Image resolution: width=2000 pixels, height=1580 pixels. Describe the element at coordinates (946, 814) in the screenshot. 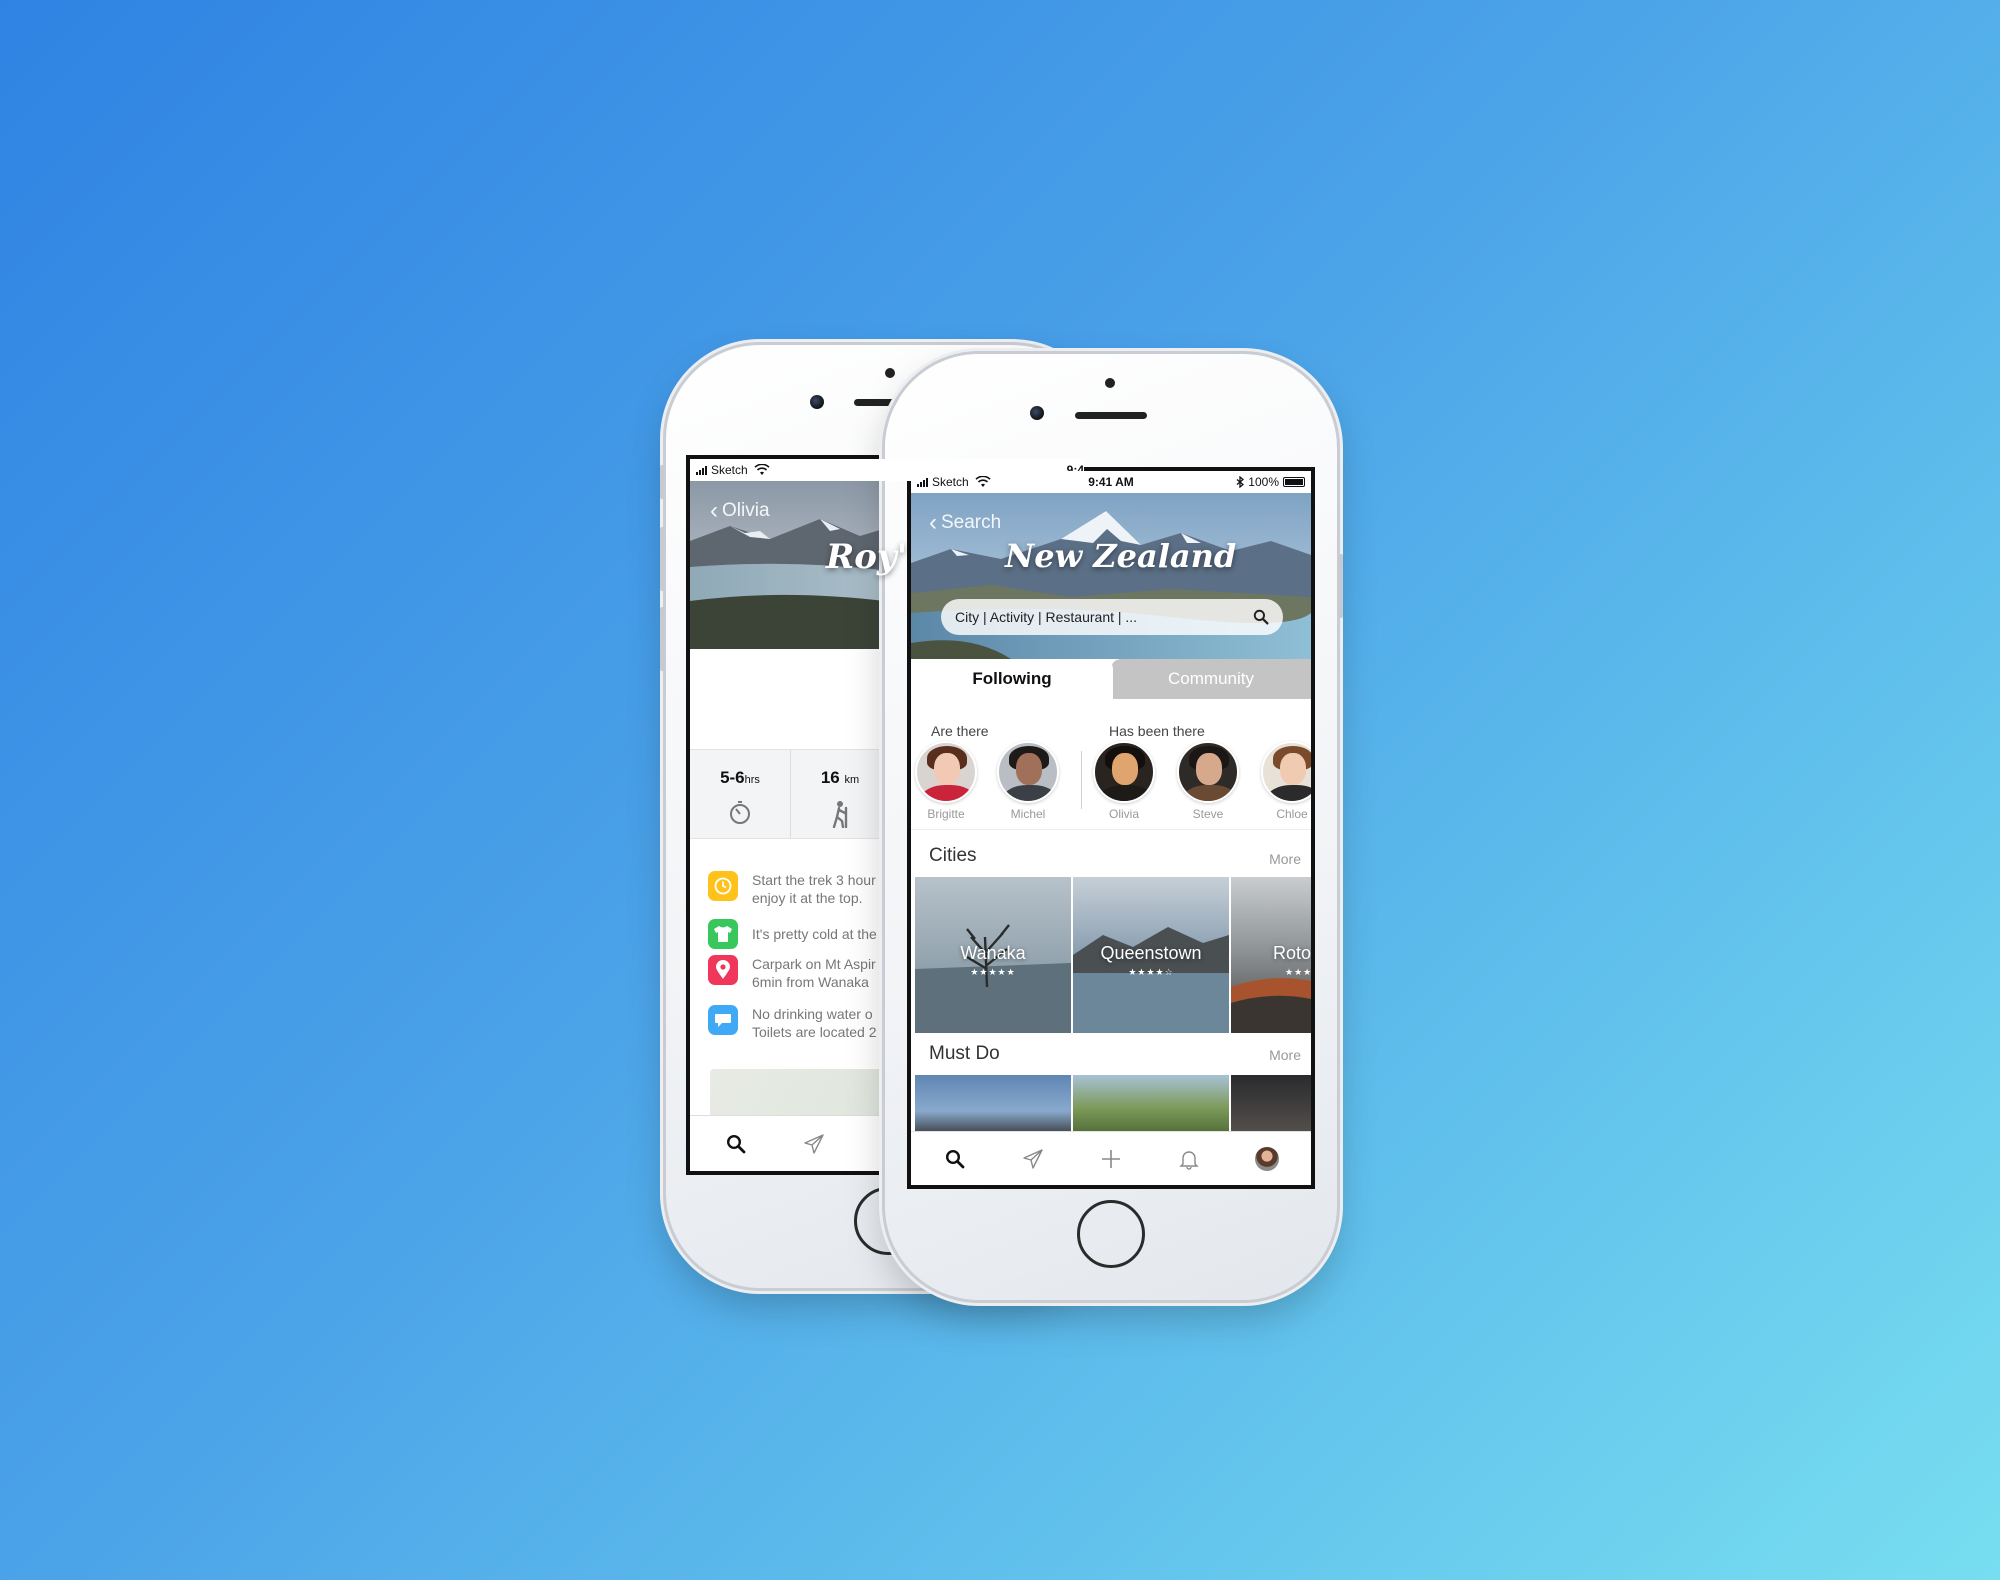

I see `friend-name: Brigitte` at that location.